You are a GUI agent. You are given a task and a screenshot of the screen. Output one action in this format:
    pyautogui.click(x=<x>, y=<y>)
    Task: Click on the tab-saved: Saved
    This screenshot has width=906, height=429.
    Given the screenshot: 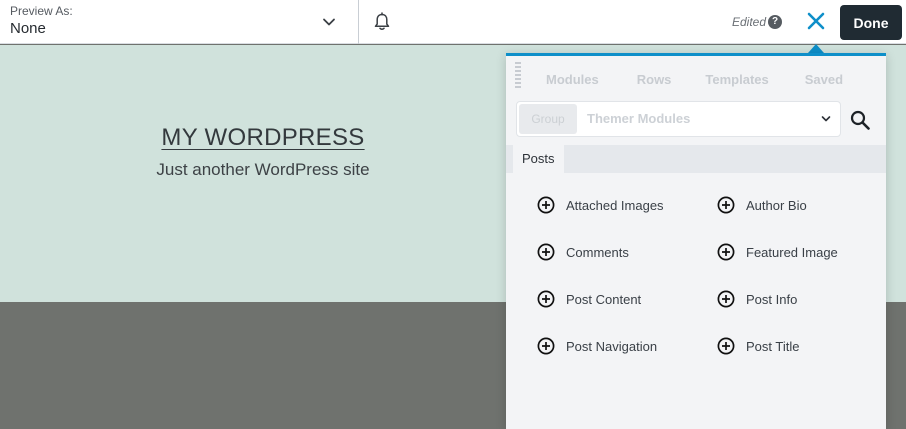 What is the action you would take?
    pyautogui.click(x=824, y=79)
    